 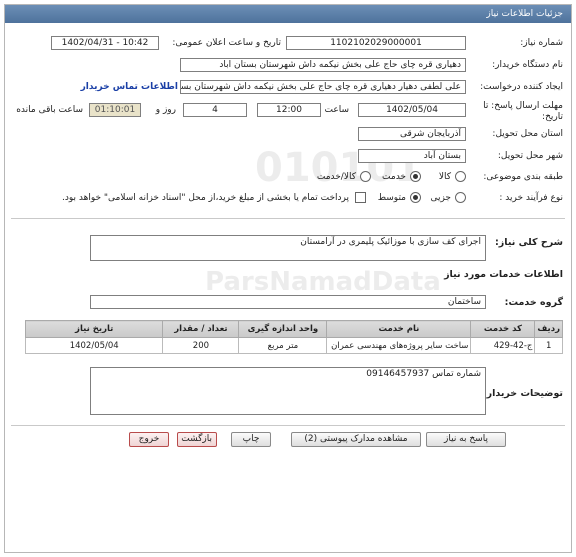 What do you see at coordinates (149, 439) in the screenshot?
I see `exit-button: خروج` at bounding box center [149, 439].